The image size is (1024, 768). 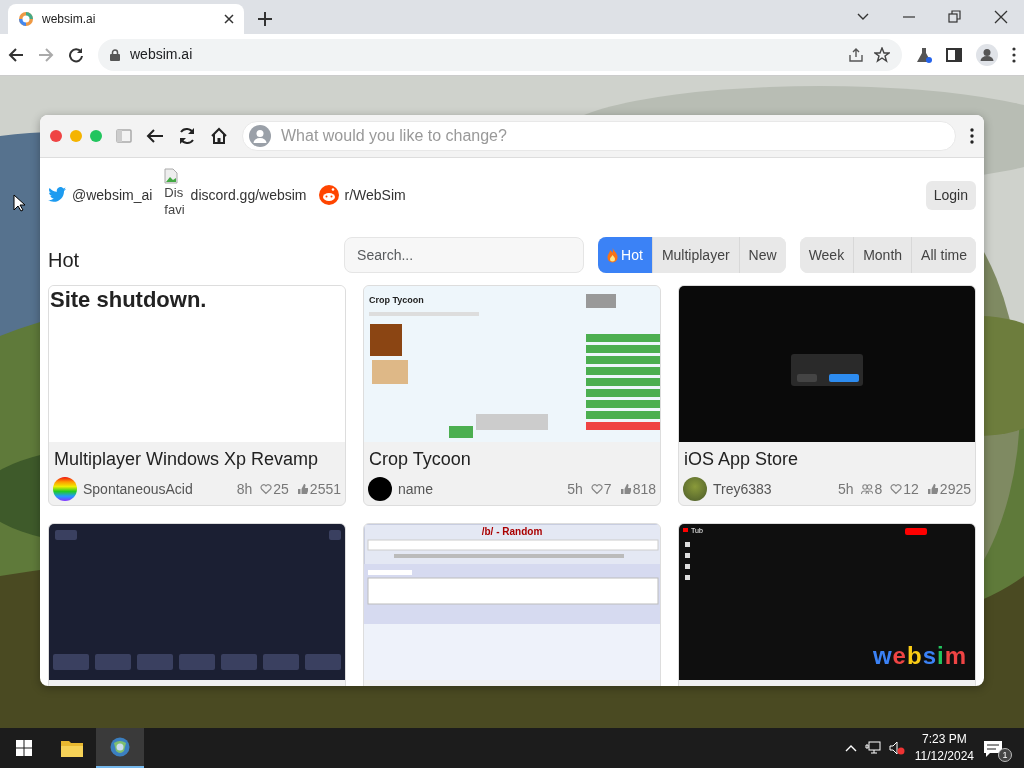 I want to click on alt-text: Dis, so click(x=174, y=192).